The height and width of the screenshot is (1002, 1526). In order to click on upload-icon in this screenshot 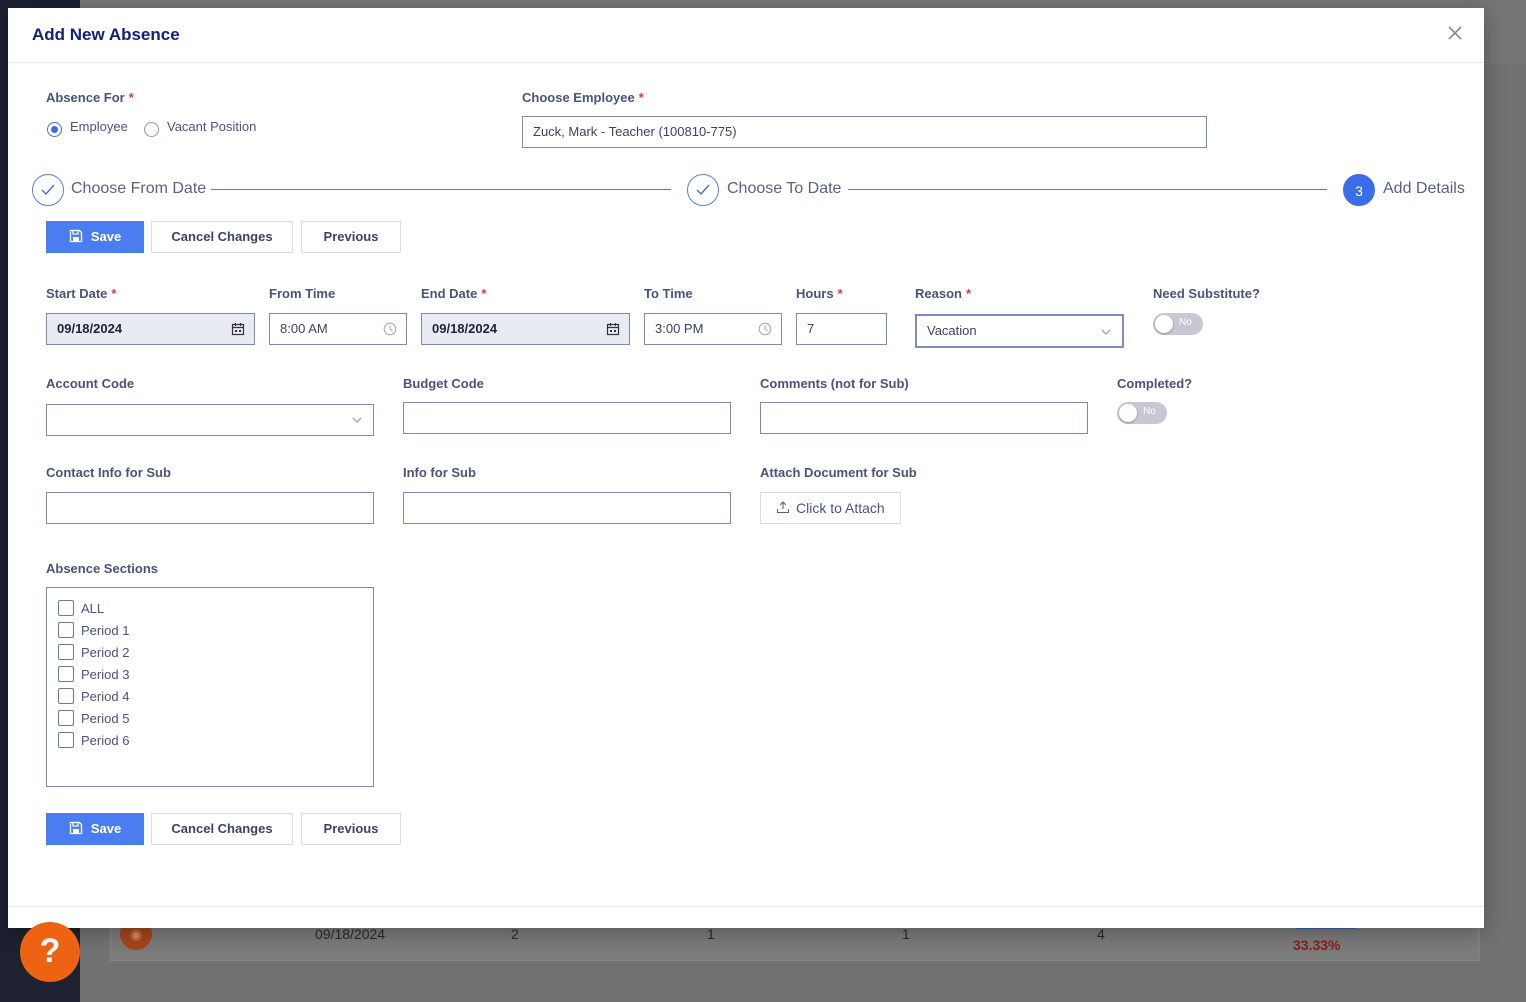, I will do `click(783, 507)`.